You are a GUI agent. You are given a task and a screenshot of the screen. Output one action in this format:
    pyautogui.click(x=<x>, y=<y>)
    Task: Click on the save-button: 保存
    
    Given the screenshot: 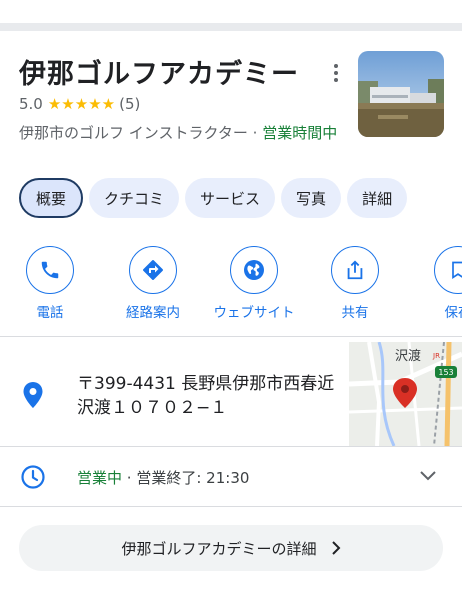 What is the action you would take?
    pyautogui.click(x=435, y=283)
    